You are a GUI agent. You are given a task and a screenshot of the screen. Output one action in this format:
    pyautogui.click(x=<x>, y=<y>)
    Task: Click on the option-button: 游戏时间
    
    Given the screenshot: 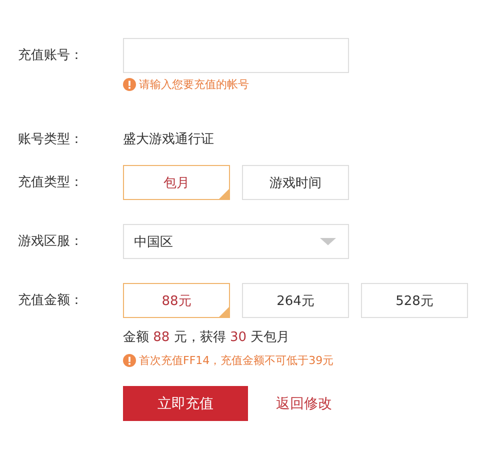 What is the action you would take?
    pyautogui.click(x=295, y=182)
    